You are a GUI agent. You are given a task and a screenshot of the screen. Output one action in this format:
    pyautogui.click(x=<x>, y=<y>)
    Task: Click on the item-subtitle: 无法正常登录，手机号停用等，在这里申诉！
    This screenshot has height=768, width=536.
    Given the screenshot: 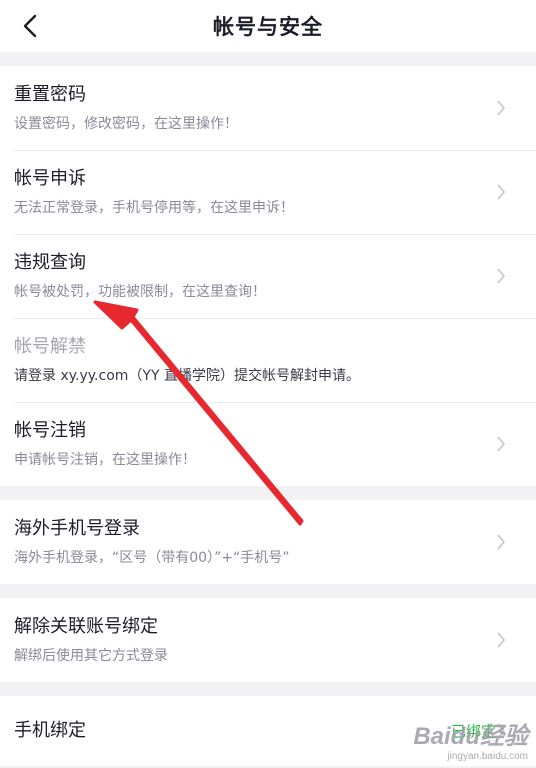 What is the action you would take?
    pyautogui.click(x=154, y=207)
    